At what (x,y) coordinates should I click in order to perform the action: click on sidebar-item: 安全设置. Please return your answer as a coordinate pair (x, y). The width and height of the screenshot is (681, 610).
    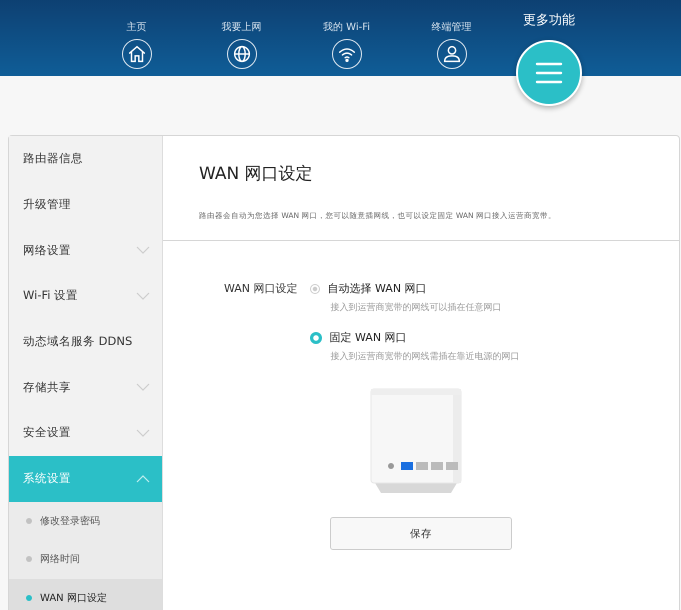
    Looking at the image, I should click on (85, 433).